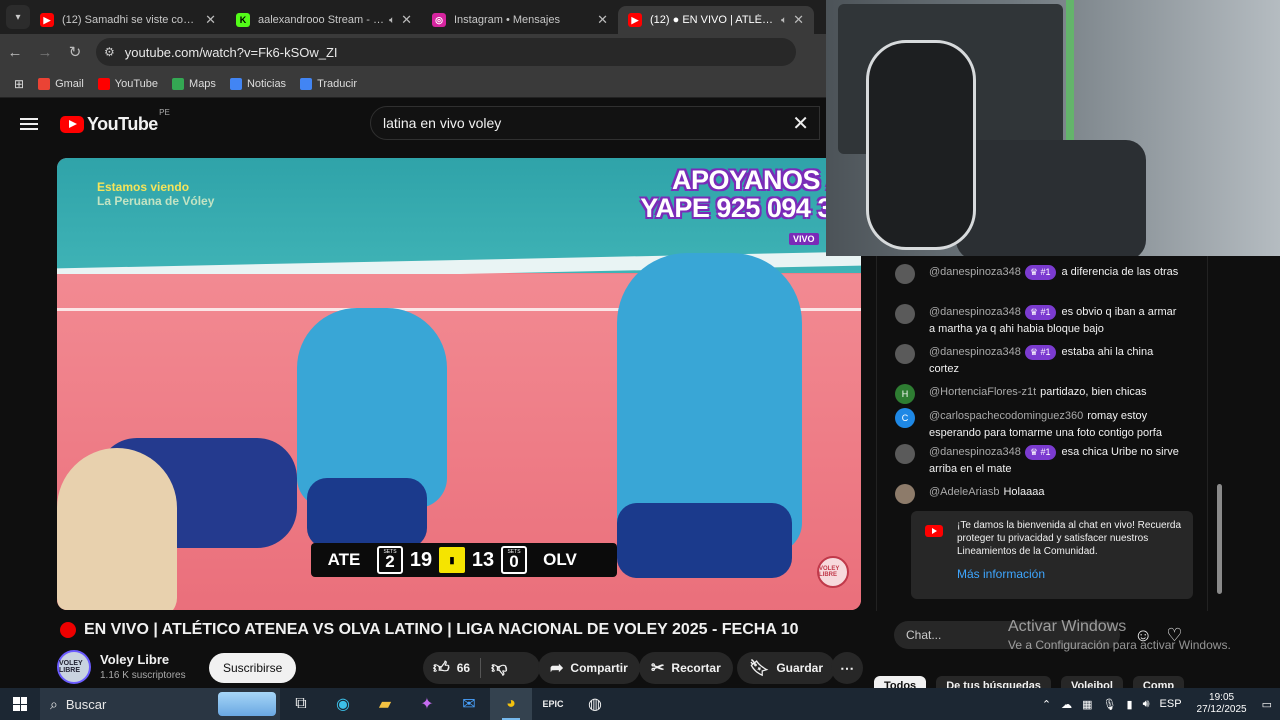 This screenshot has width=1280, height=720. I want to click on bookmark-noticias: Noticias, so click(257, 83).